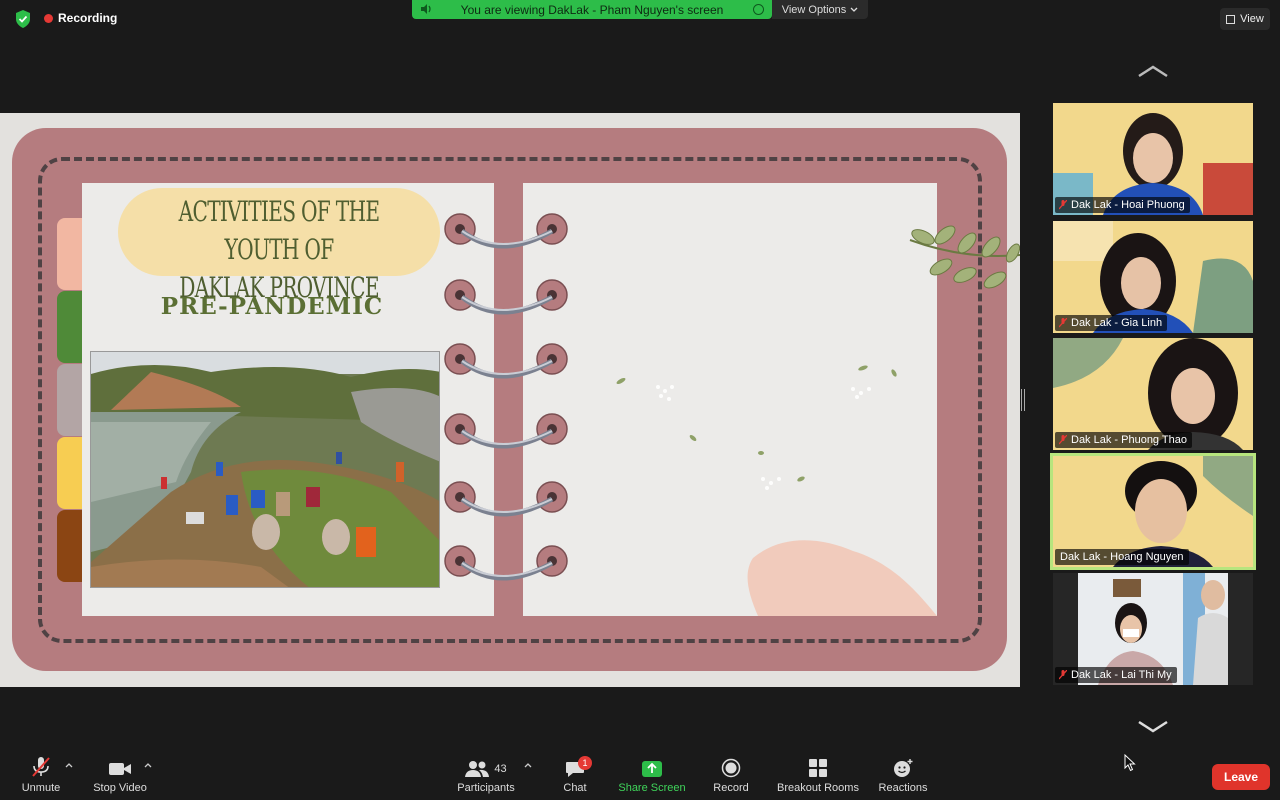  What do you see at coordinates (1153, 629) in the screenshot?
I see `participant-tile: Dak Lak - Lai Thi My` at bounding box center [1153, 629].